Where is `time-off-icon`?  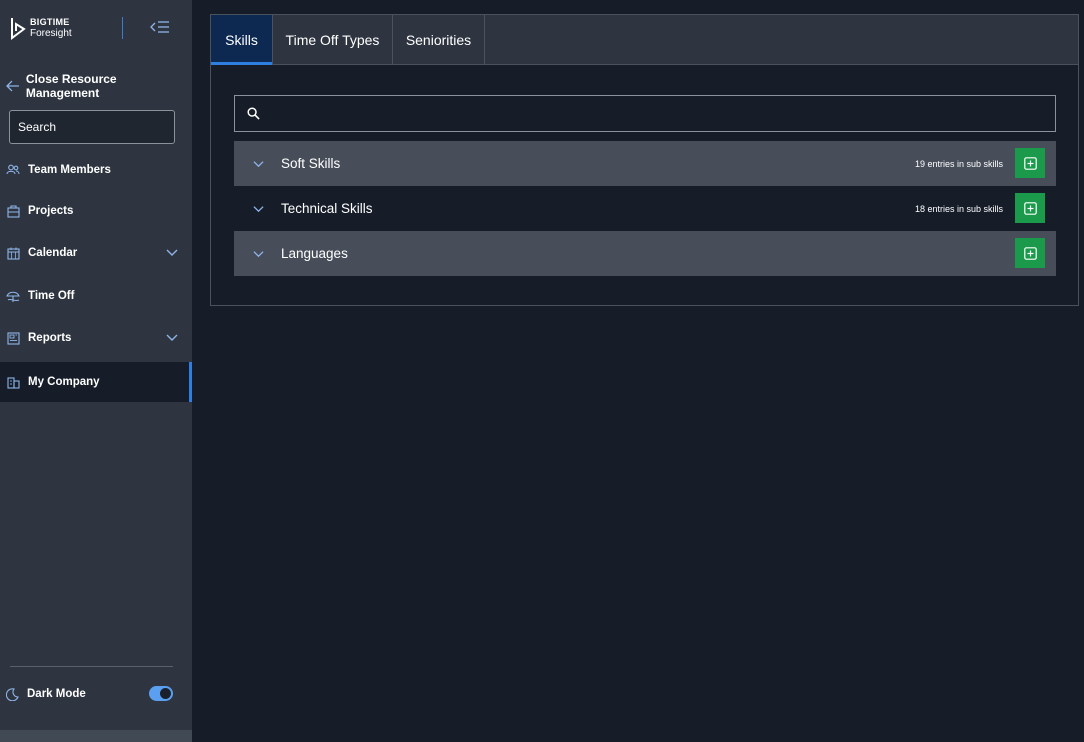 time-off-icon is located at coordinates (13, 296).